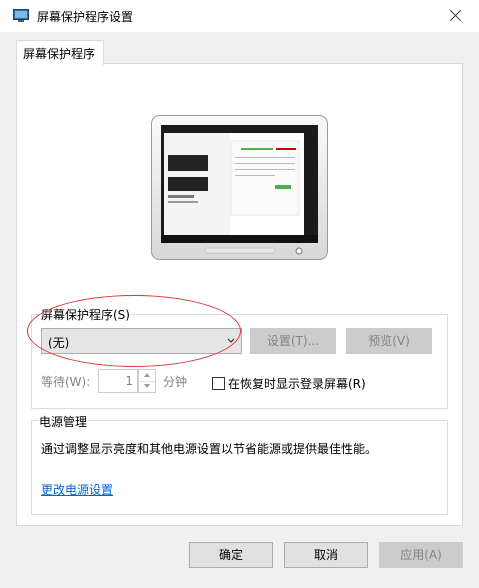 The width and height of the screenshot is (479, 588). Describe the element at coordinates (77, 489) in the screenshot. I see `change-power-settings-link: 更改电源设置` at that location.